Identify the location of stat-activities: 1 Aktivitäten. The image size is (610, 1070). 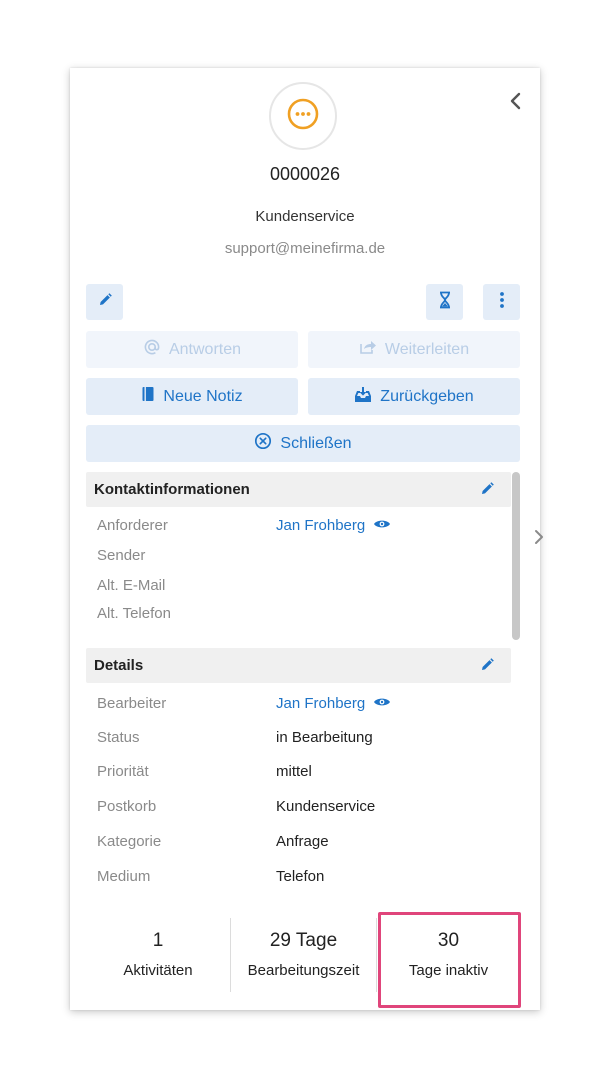
(158, 954).